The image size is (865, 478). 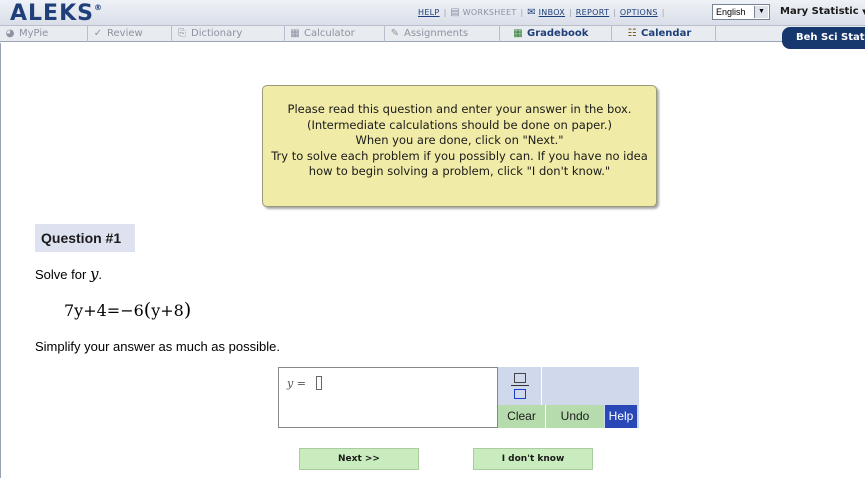 What do you see at coordinates (395, 33) in the screenshot?
I see `pencil-icon: ✎` at bounding box center [395, 33].